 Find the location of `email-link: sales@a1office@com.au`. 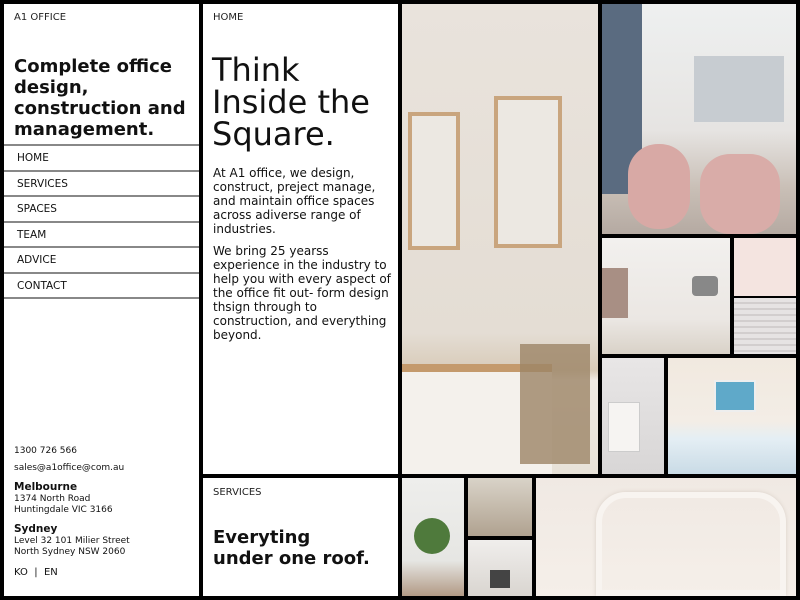

email-link: sales@a1office@com.au is located at coordinates (72, 468).